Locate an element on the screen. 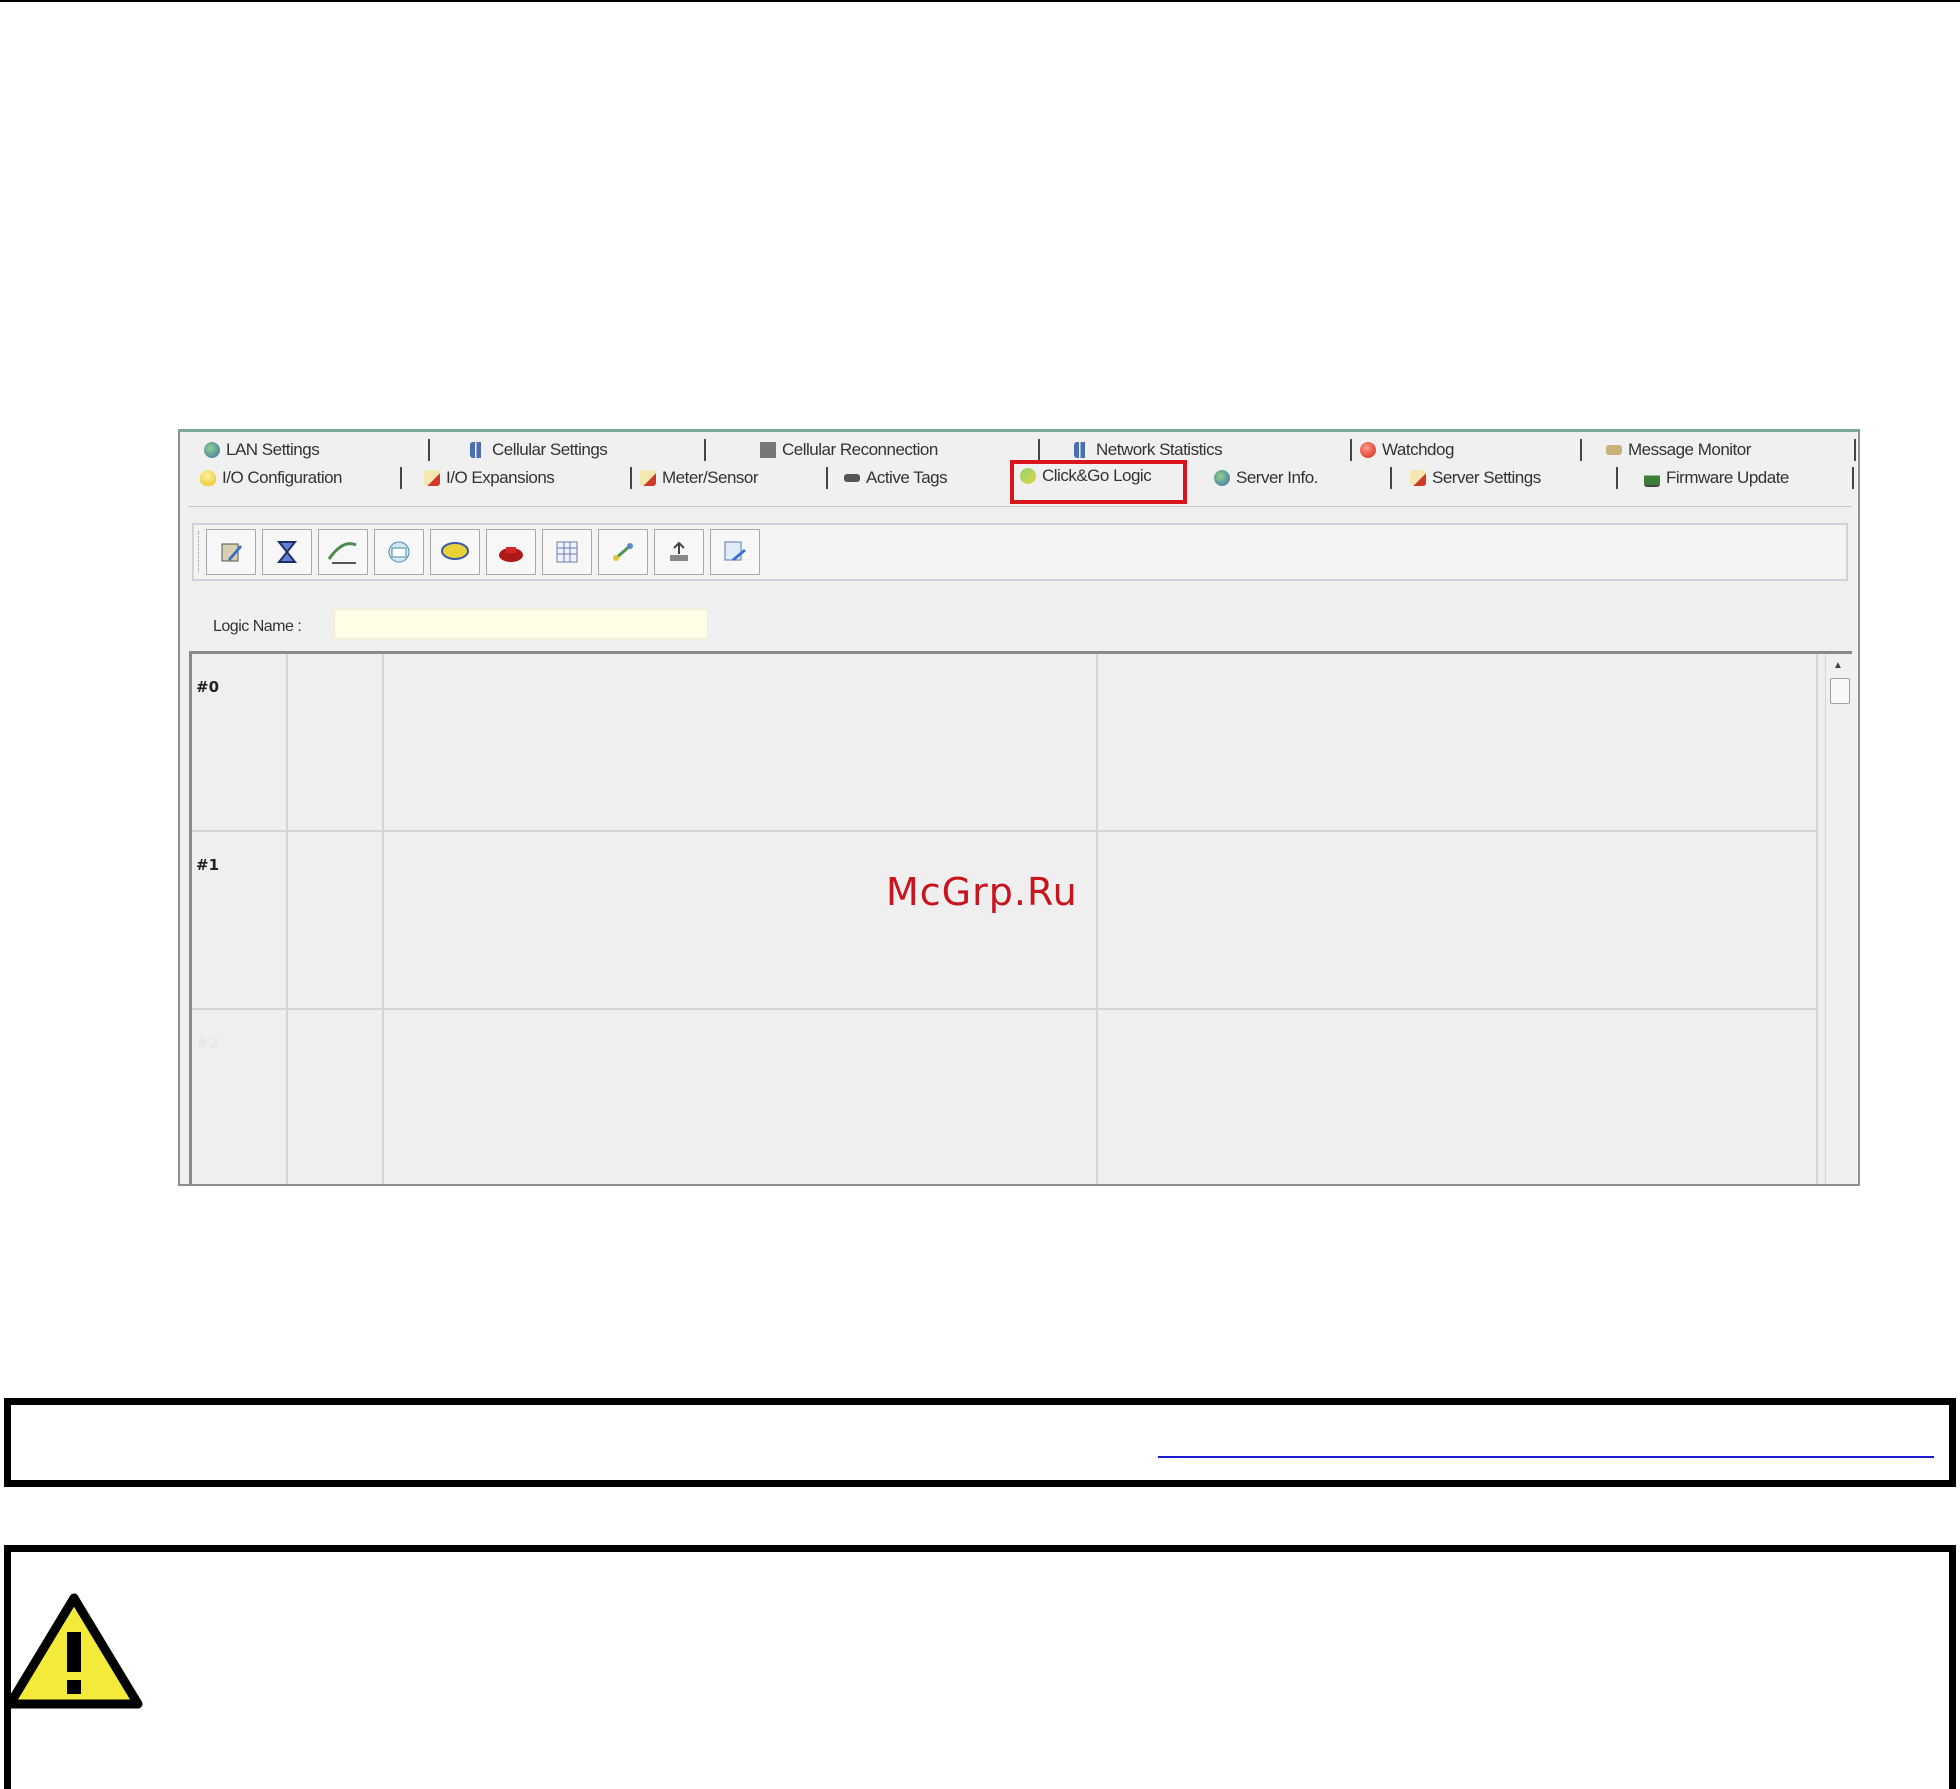 This screenshot has width=1960, height=1789. tab-server-info: Server Info. is located at coordinates (1303, 478).